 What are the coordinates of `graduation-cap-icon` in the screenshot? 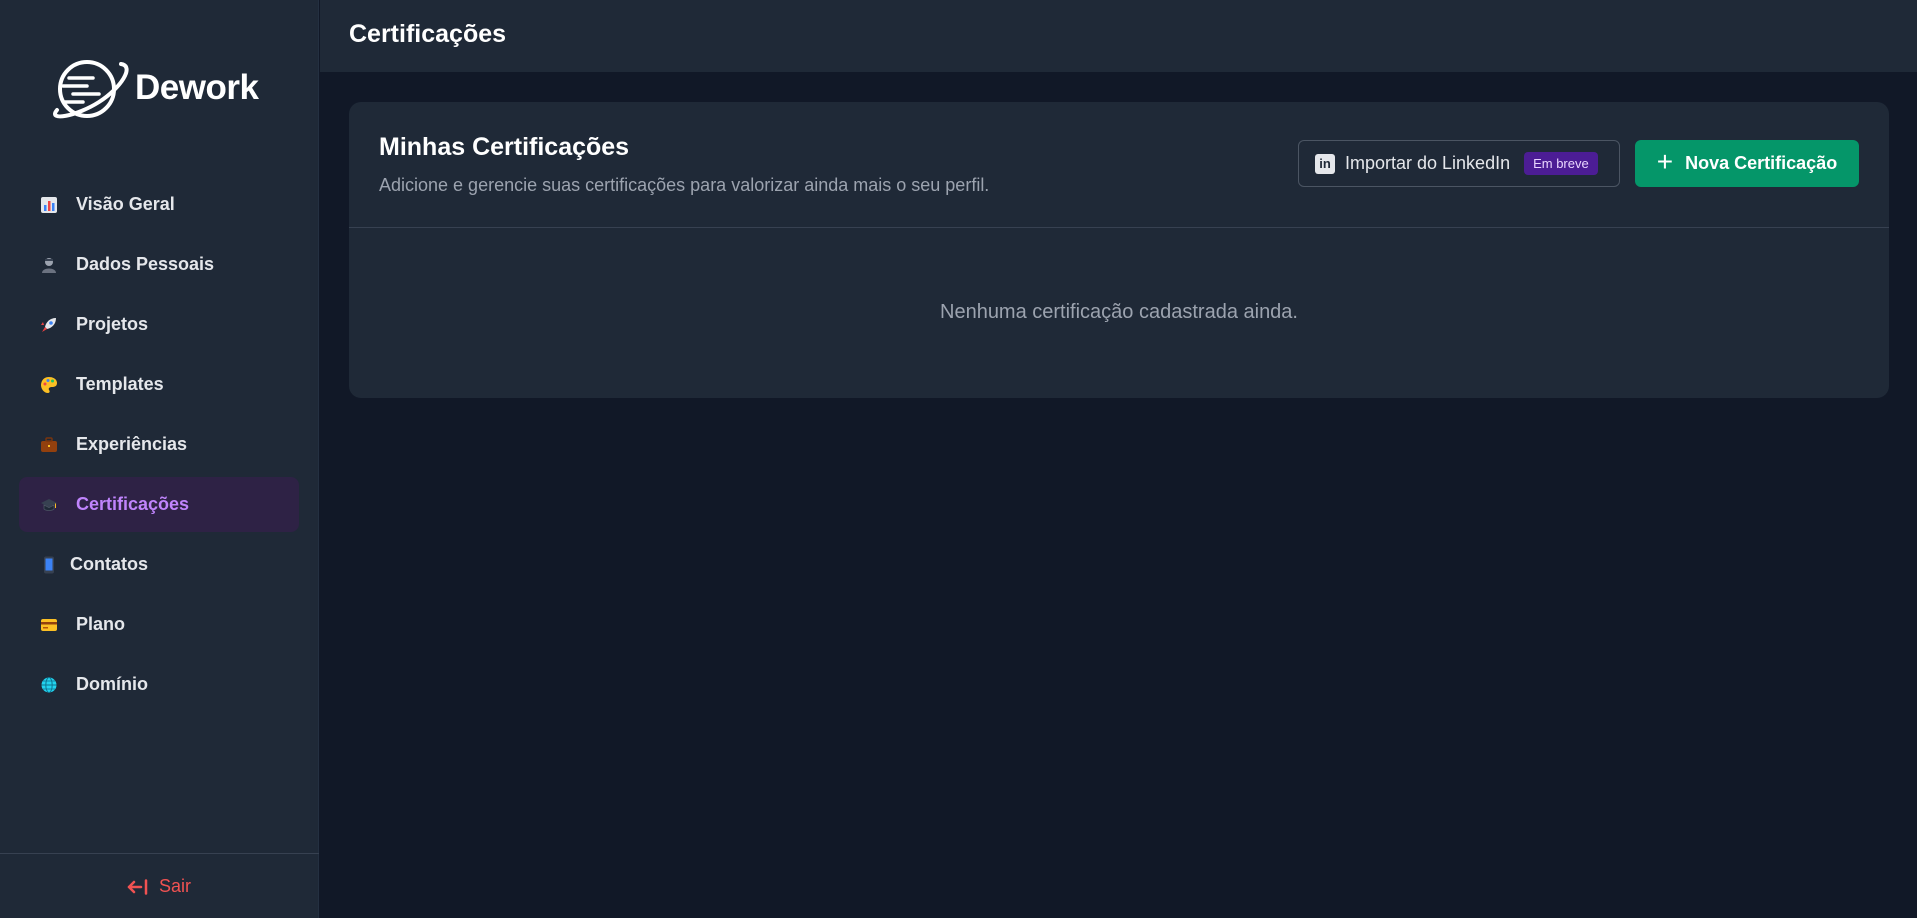 It's located at (49, 505).